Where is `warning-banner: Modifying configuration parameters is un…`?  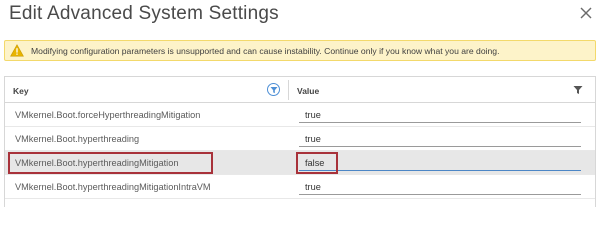 warning-banner: Modifying configuration parameters is un… is located at coordinates (300, 50).